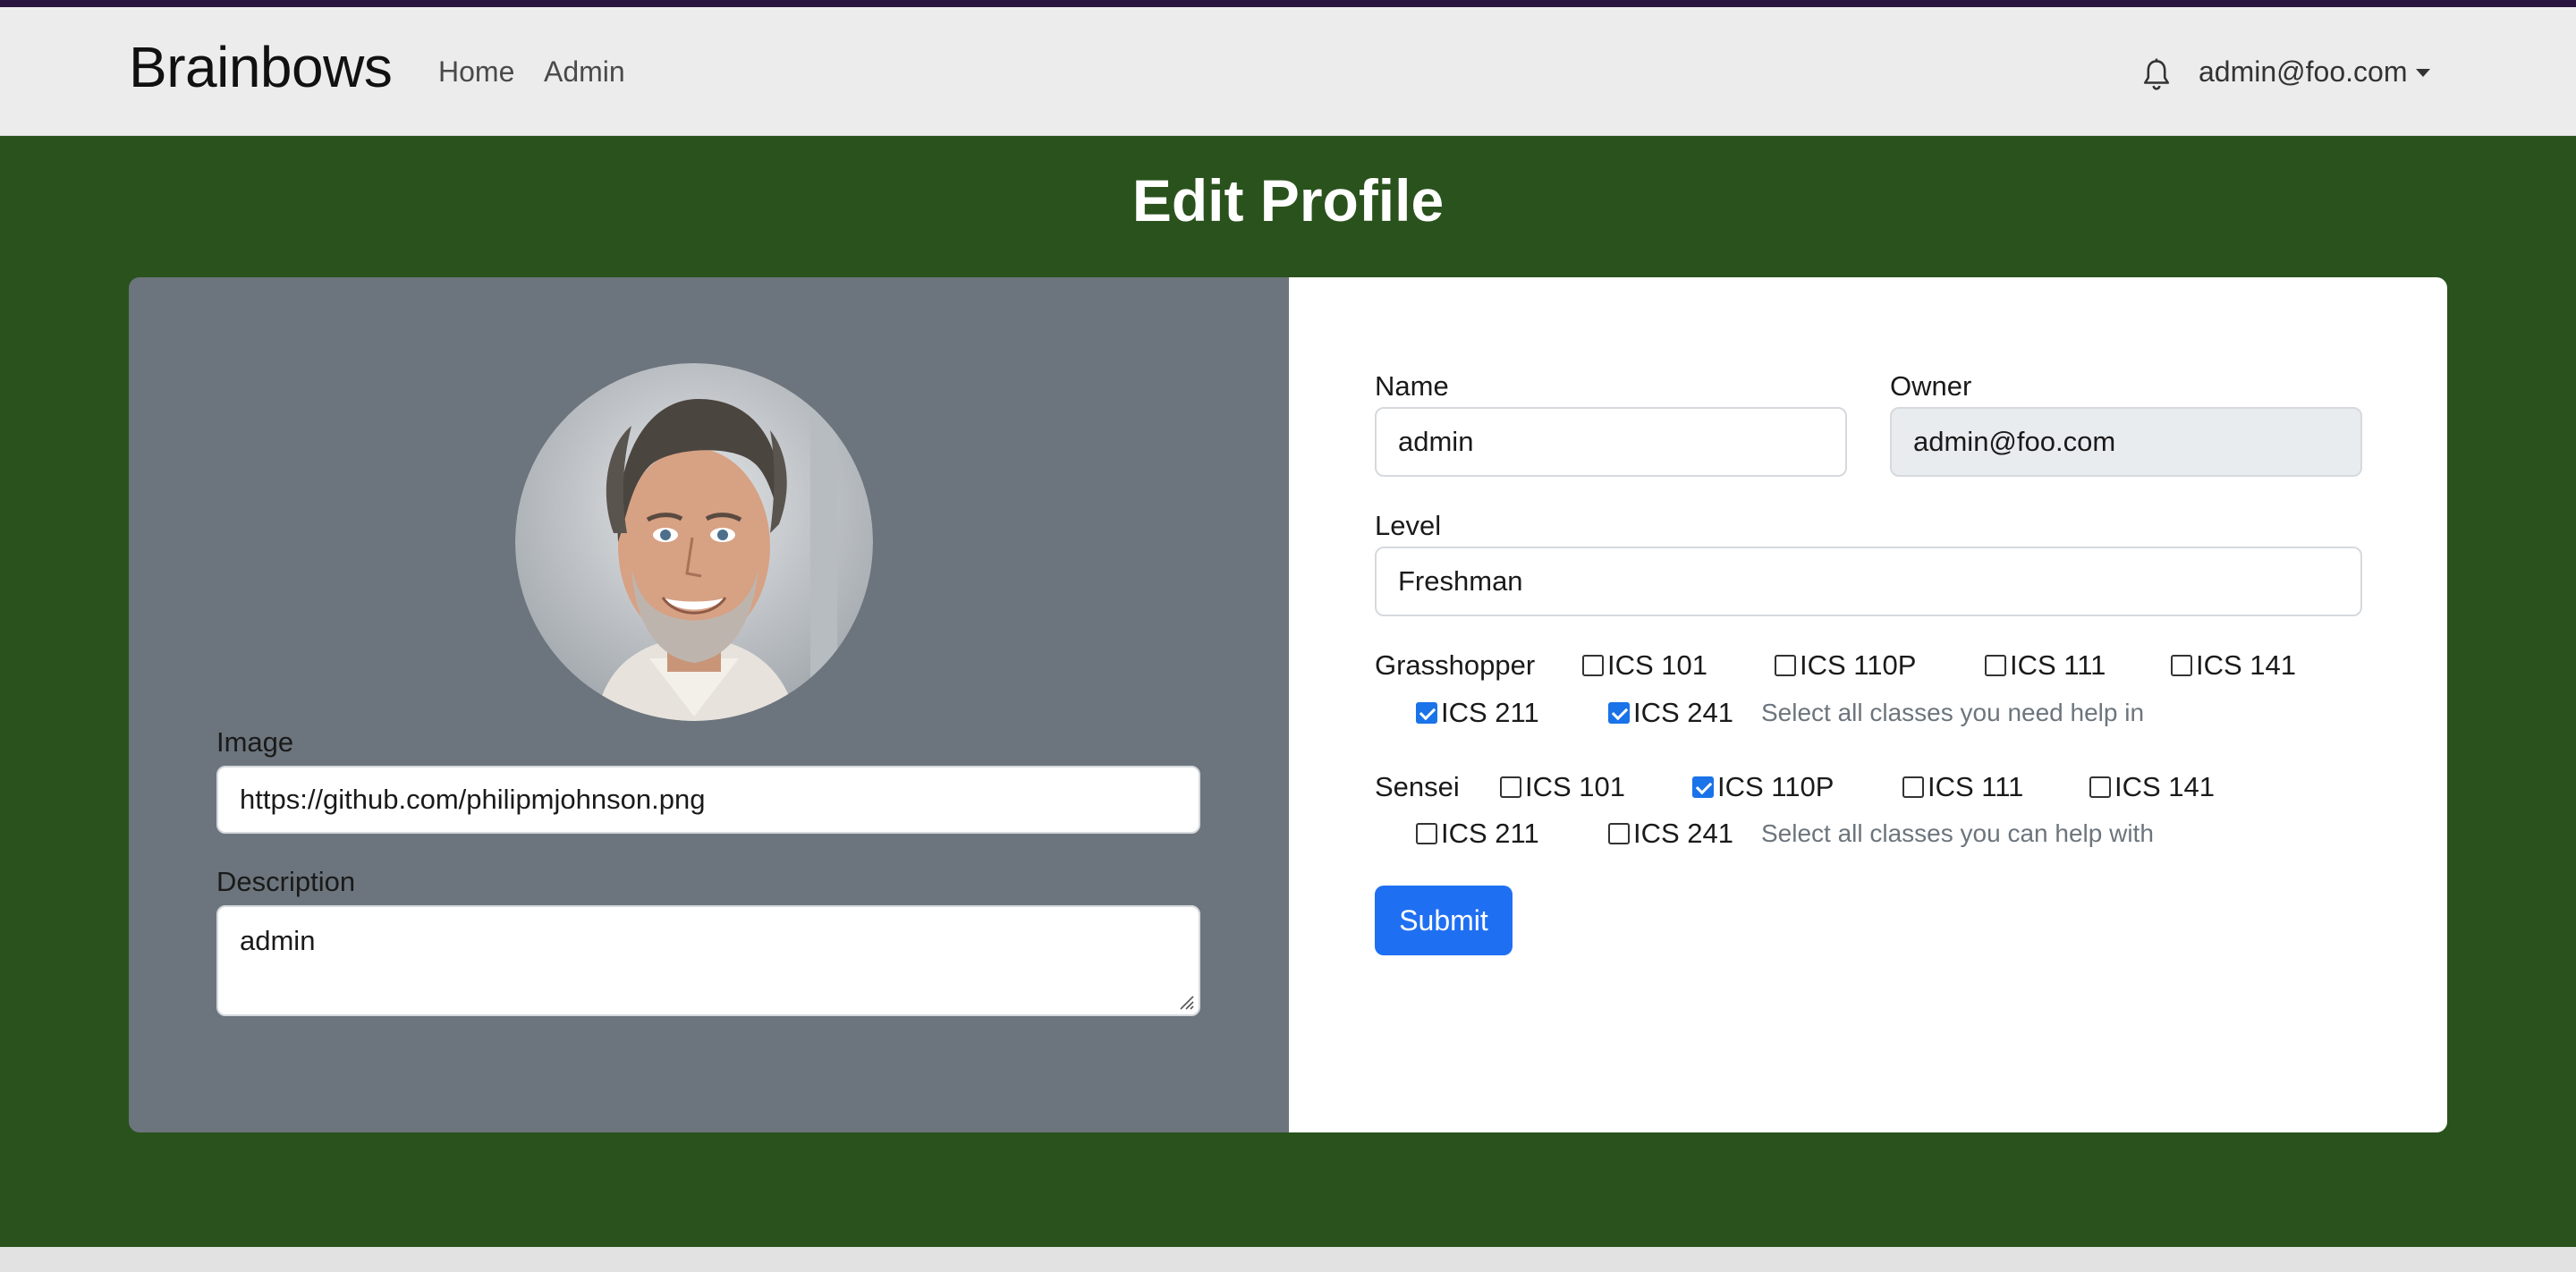 This screenshot has width=2576, height=1272. I want to click on image-url-field: https://github.com/philipmjohnson.png, so click(708, 800).